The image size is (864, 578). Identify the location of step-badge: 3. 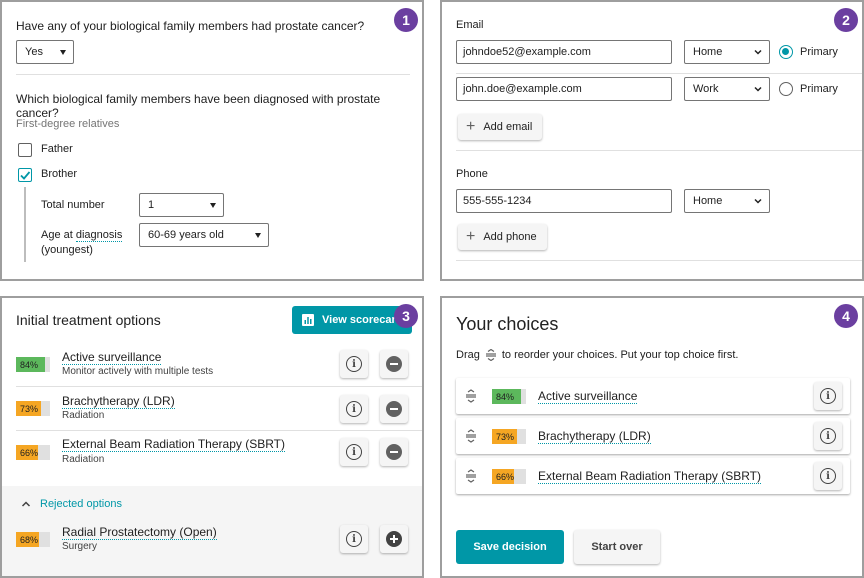
(406, 316).